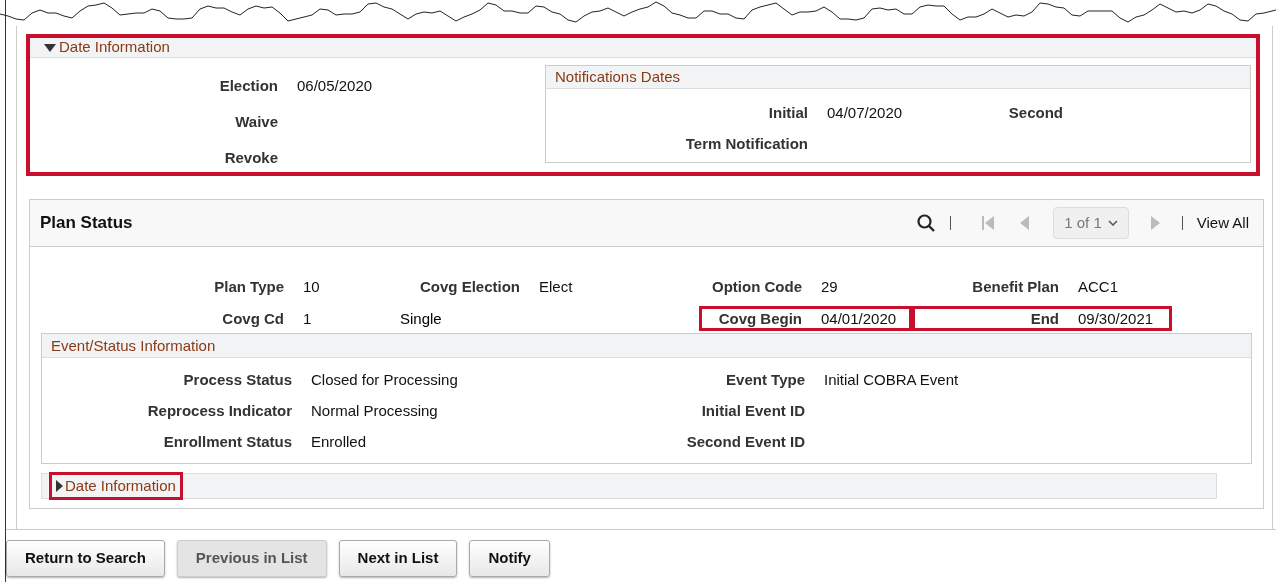 This screenshot has height=582, width=1276. I want to click on field-value: 04/01/2020, so click(859, 318).